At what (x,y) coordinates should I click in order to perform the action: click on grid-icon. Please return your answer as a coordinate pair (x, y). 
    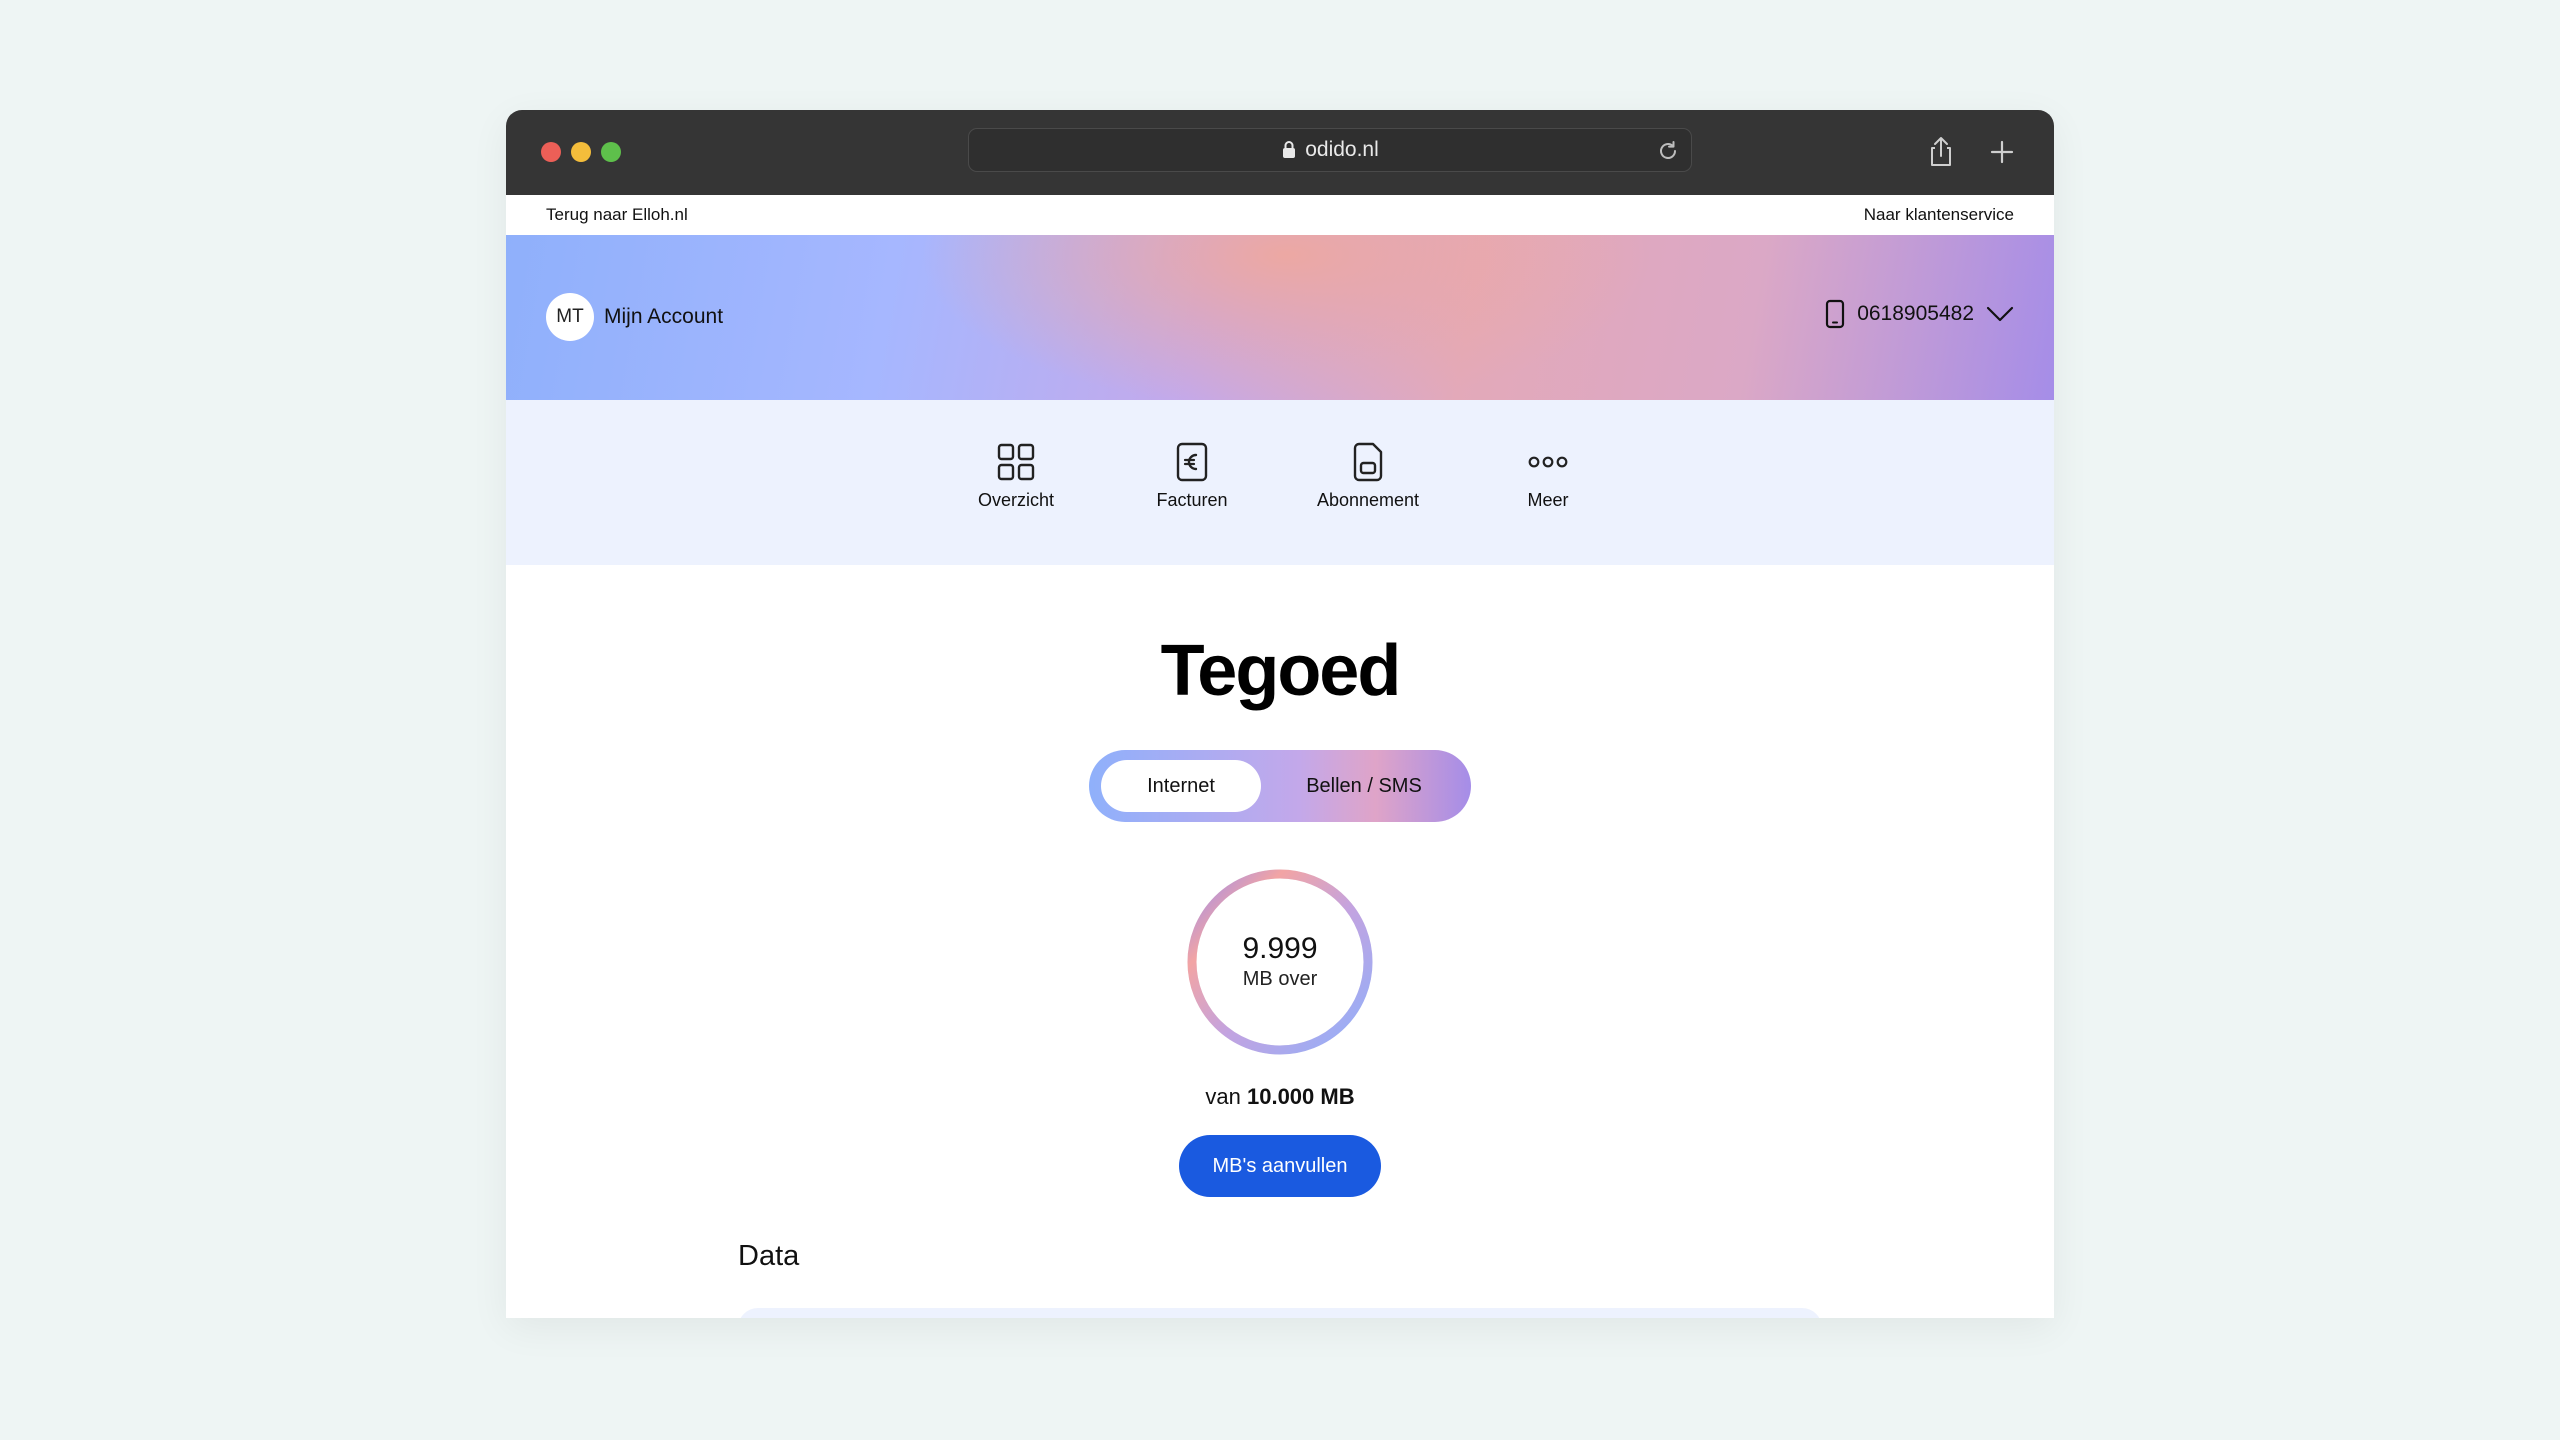
    Looking at the image, I should click on (1016, 462).